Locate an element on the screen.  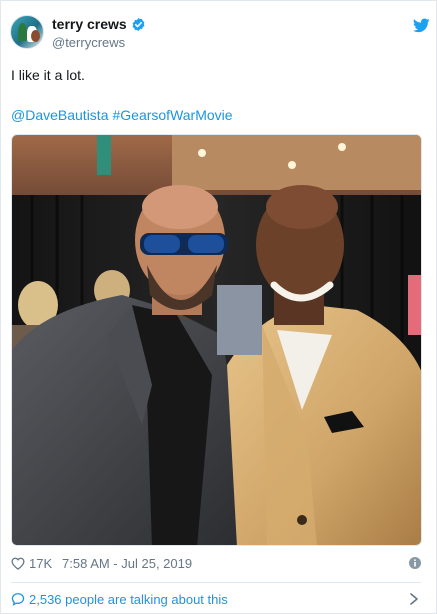
twitter-bird-icon is located at coordinates (421, 25).